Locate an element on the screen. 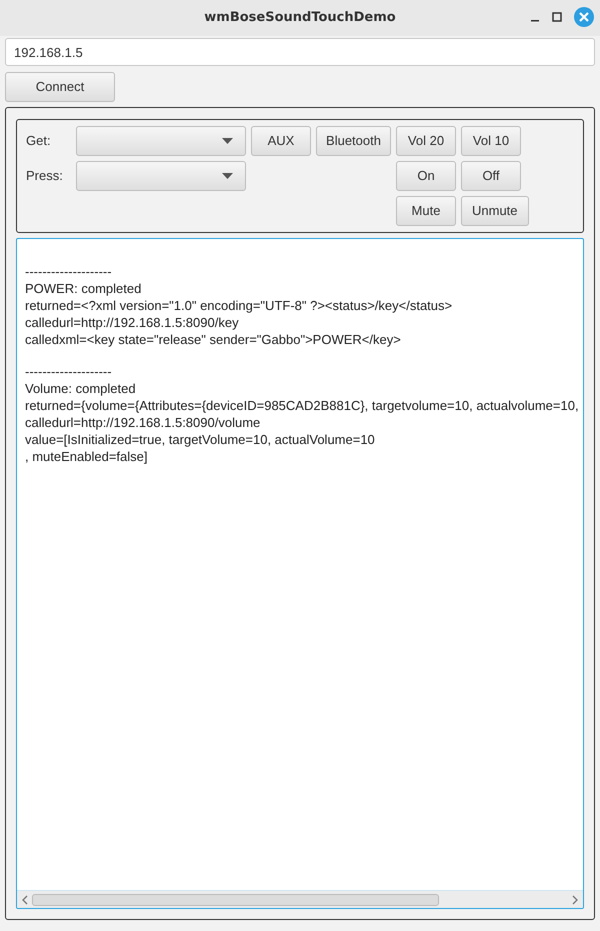 The image size is (600, 931). command-button: AUX is located at coordinates (281, 141).